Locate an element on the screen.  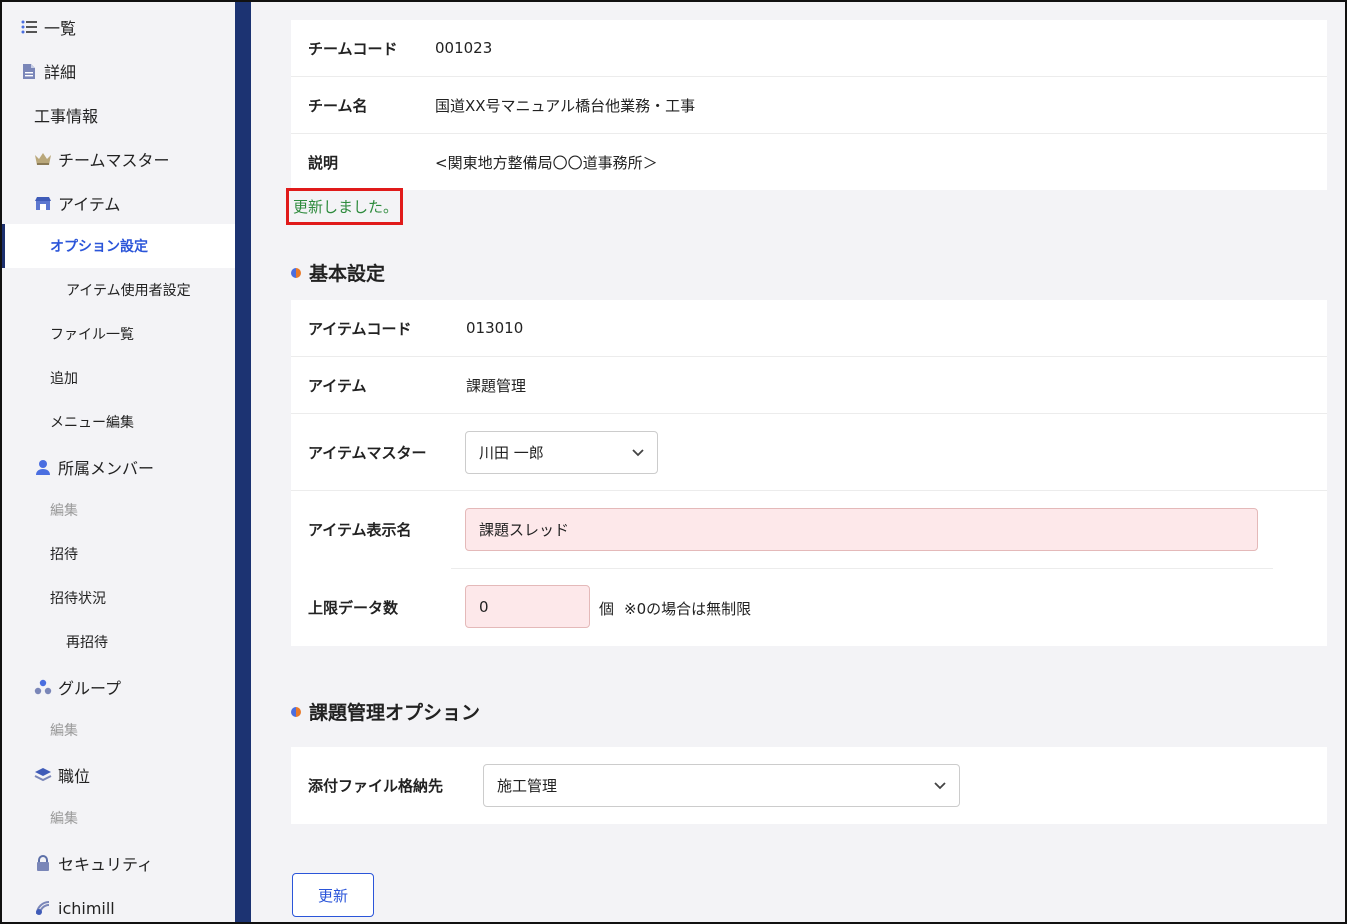
sidebar-item-label: メニュー編集 is located at coordinates (92, 423).